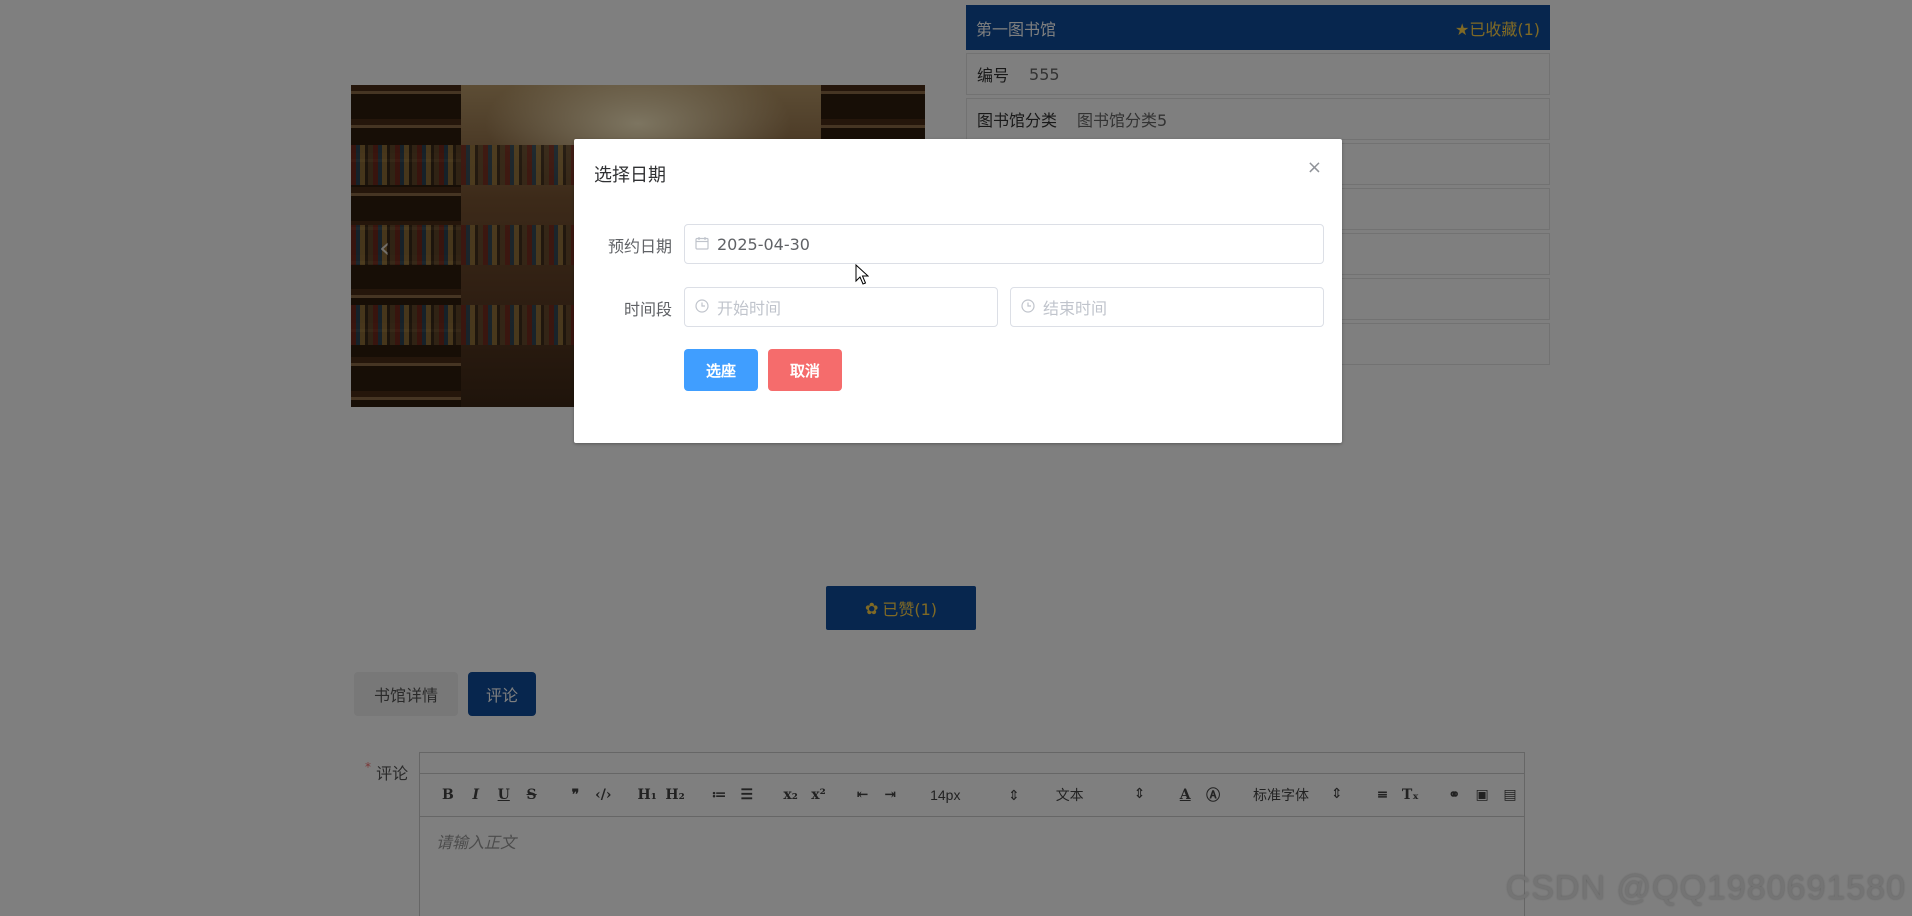 The height and width of the screenshot is (916, 1912). Describe the element at coordinates (805, 370) in the screenshot. I see `cancel-button: 取消` at that location.